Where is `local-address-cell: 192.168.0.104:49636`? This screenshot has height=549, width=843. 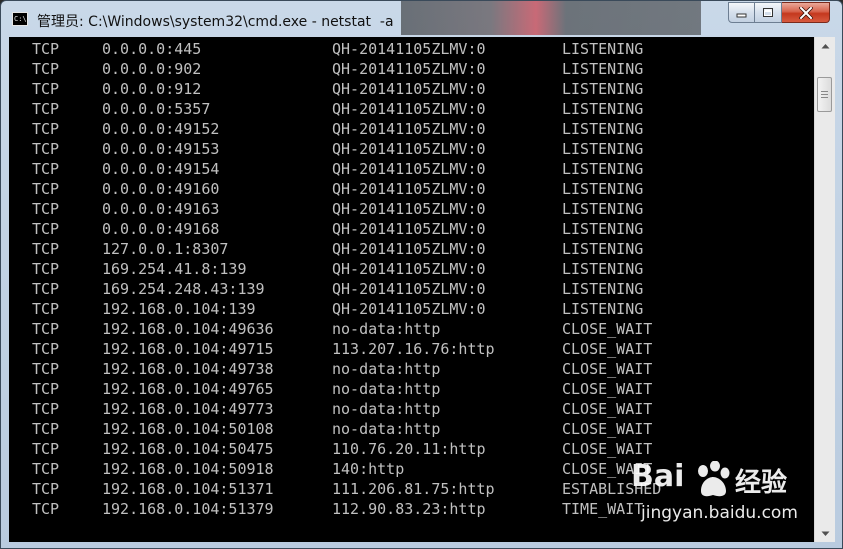
local-address-cell: 192.168.0.104:49636 is located at coordinates (188, 329).